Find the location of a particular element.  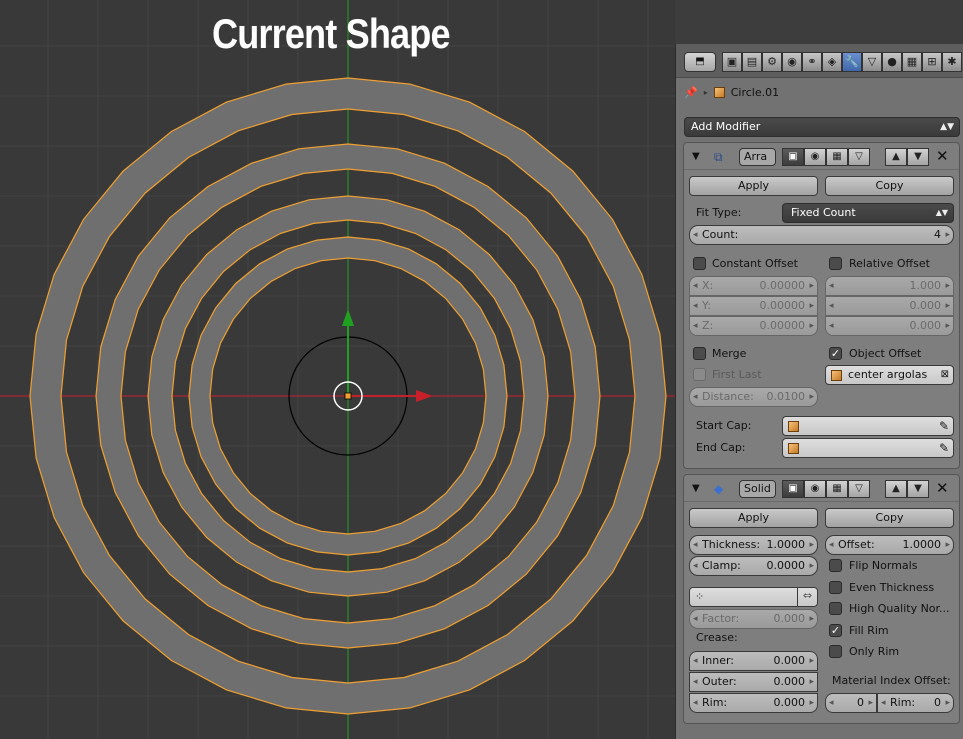

tab-render-icon: ▣ is located at coordinates (732, 62).